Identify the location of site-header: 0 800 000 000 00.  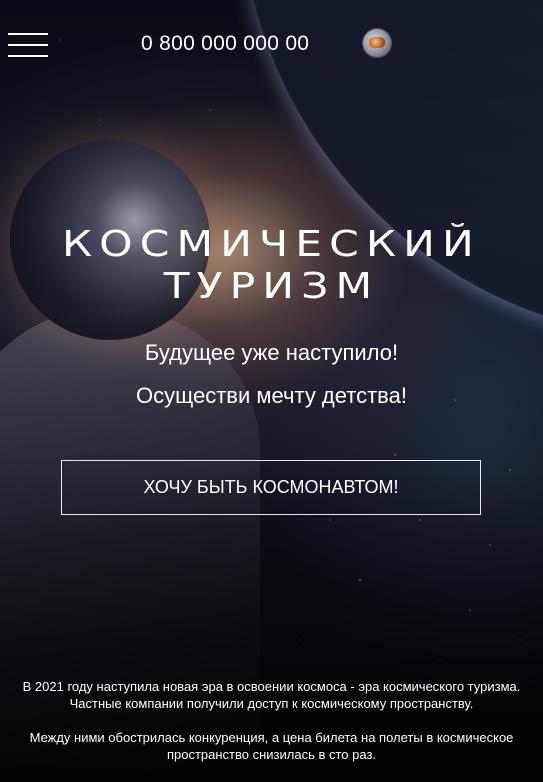
(271, 45).